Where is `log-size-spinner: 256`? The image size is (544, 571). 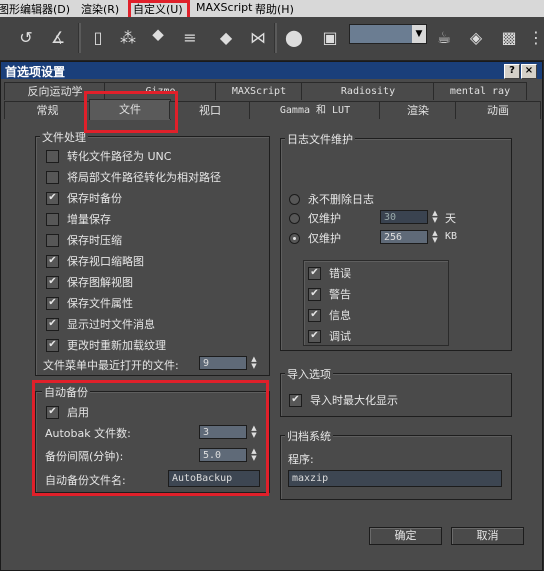 log-size-spinner: 256 is located at coordinates (404, 237).